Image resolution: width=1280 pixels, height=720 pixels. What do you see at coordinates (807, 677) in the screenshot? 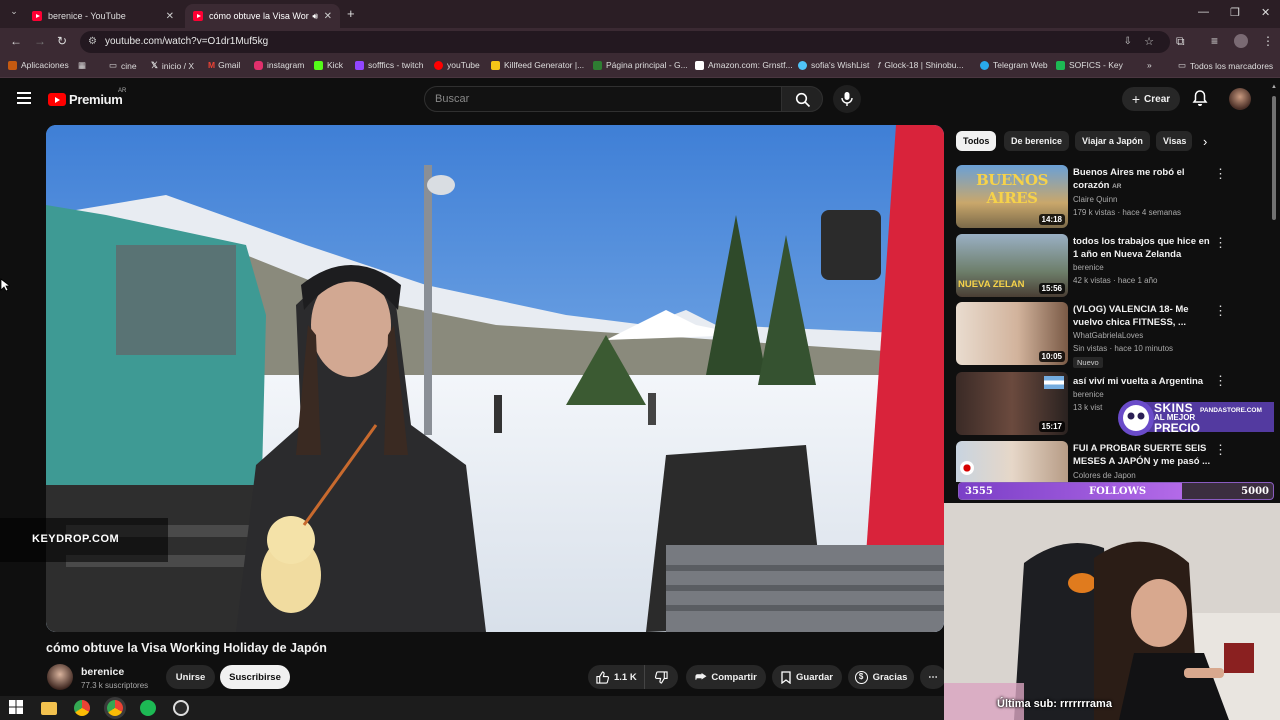
I see `save-button: Guardar` at bounding box center [807, 677].